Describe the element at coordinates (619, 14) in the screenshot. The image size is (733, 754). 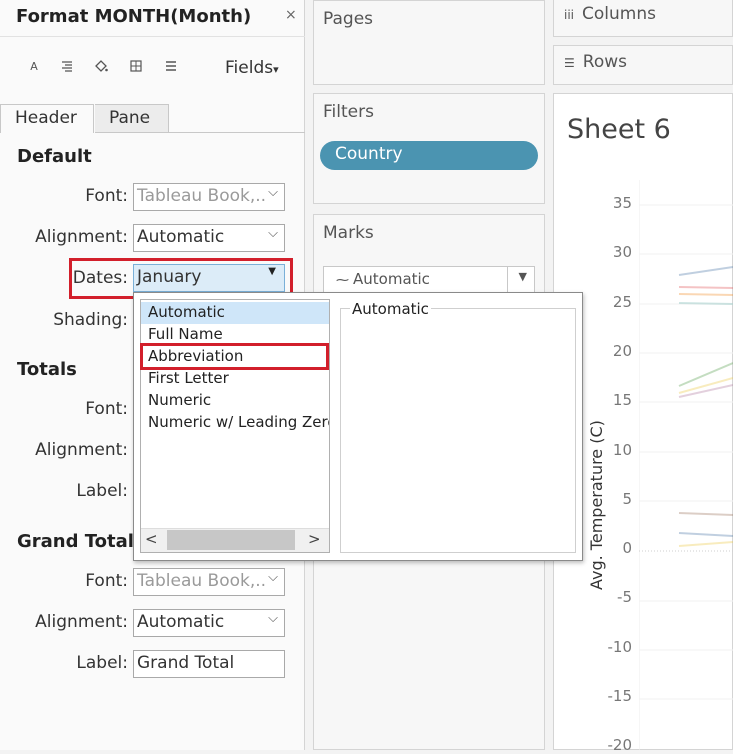
I see `columns-label: Columns` at that location.